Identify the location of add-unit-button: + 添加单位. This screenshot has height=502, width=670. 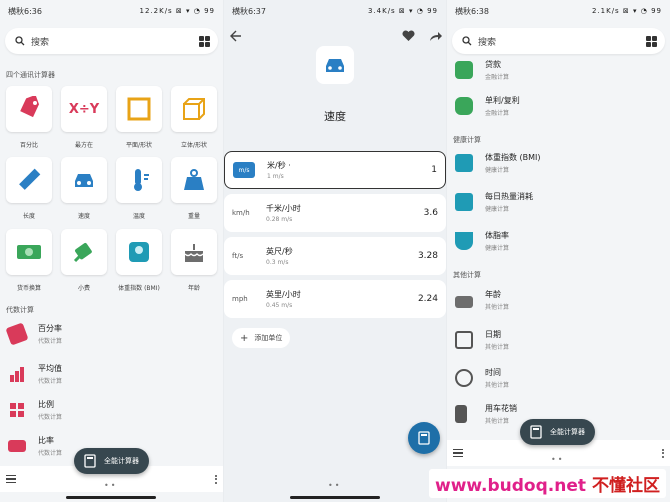
(261, 338).